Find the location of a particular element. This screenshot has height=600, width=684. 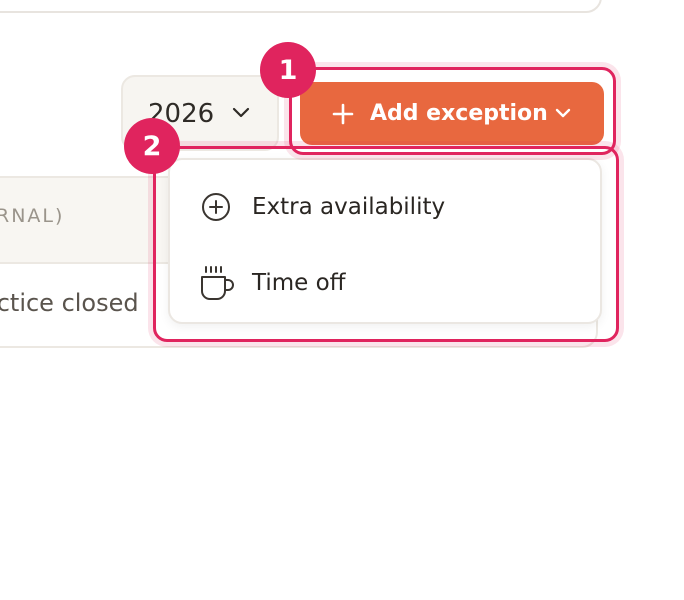

table-header-label: ERNAL) is located at coordinates (32, 216).